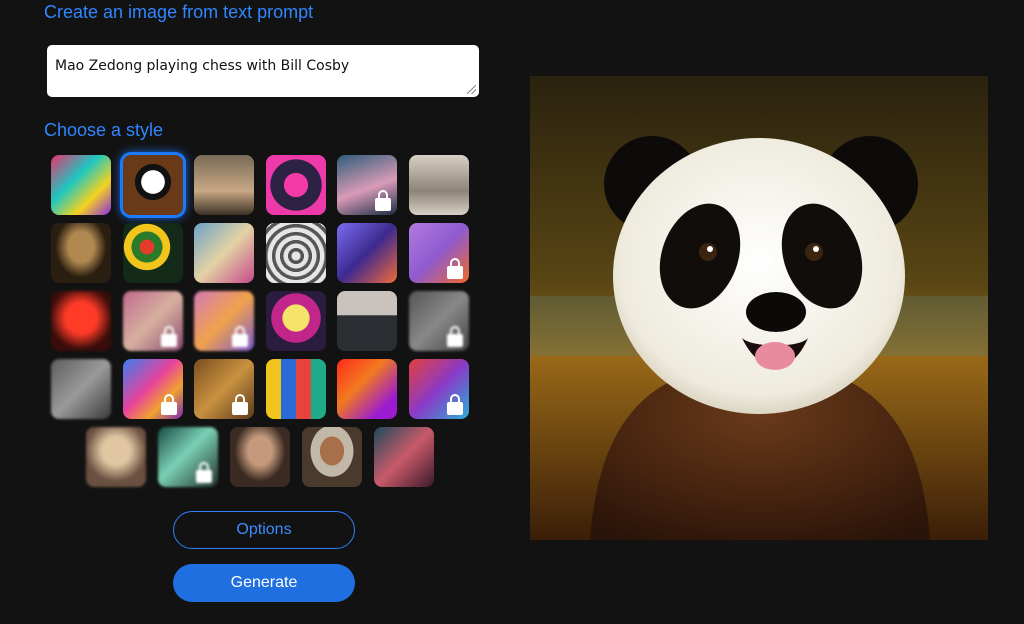 The width and height of the screenshot is (1024, 624). Describe the element at coordinates (295, 321) in the screenshot. I see `style-pop-art-tile` at that location.